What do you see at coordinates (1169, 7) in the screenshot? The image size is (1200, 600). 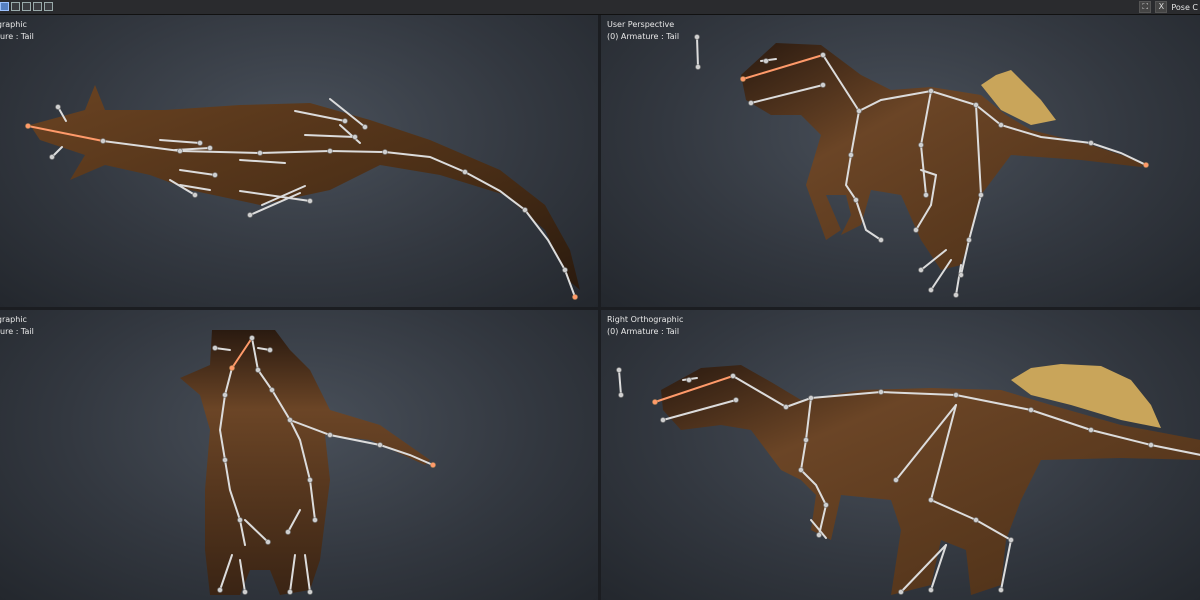 I see `header-right-controls: ⛶ X Pose C` at bounding box center [1169, 7].